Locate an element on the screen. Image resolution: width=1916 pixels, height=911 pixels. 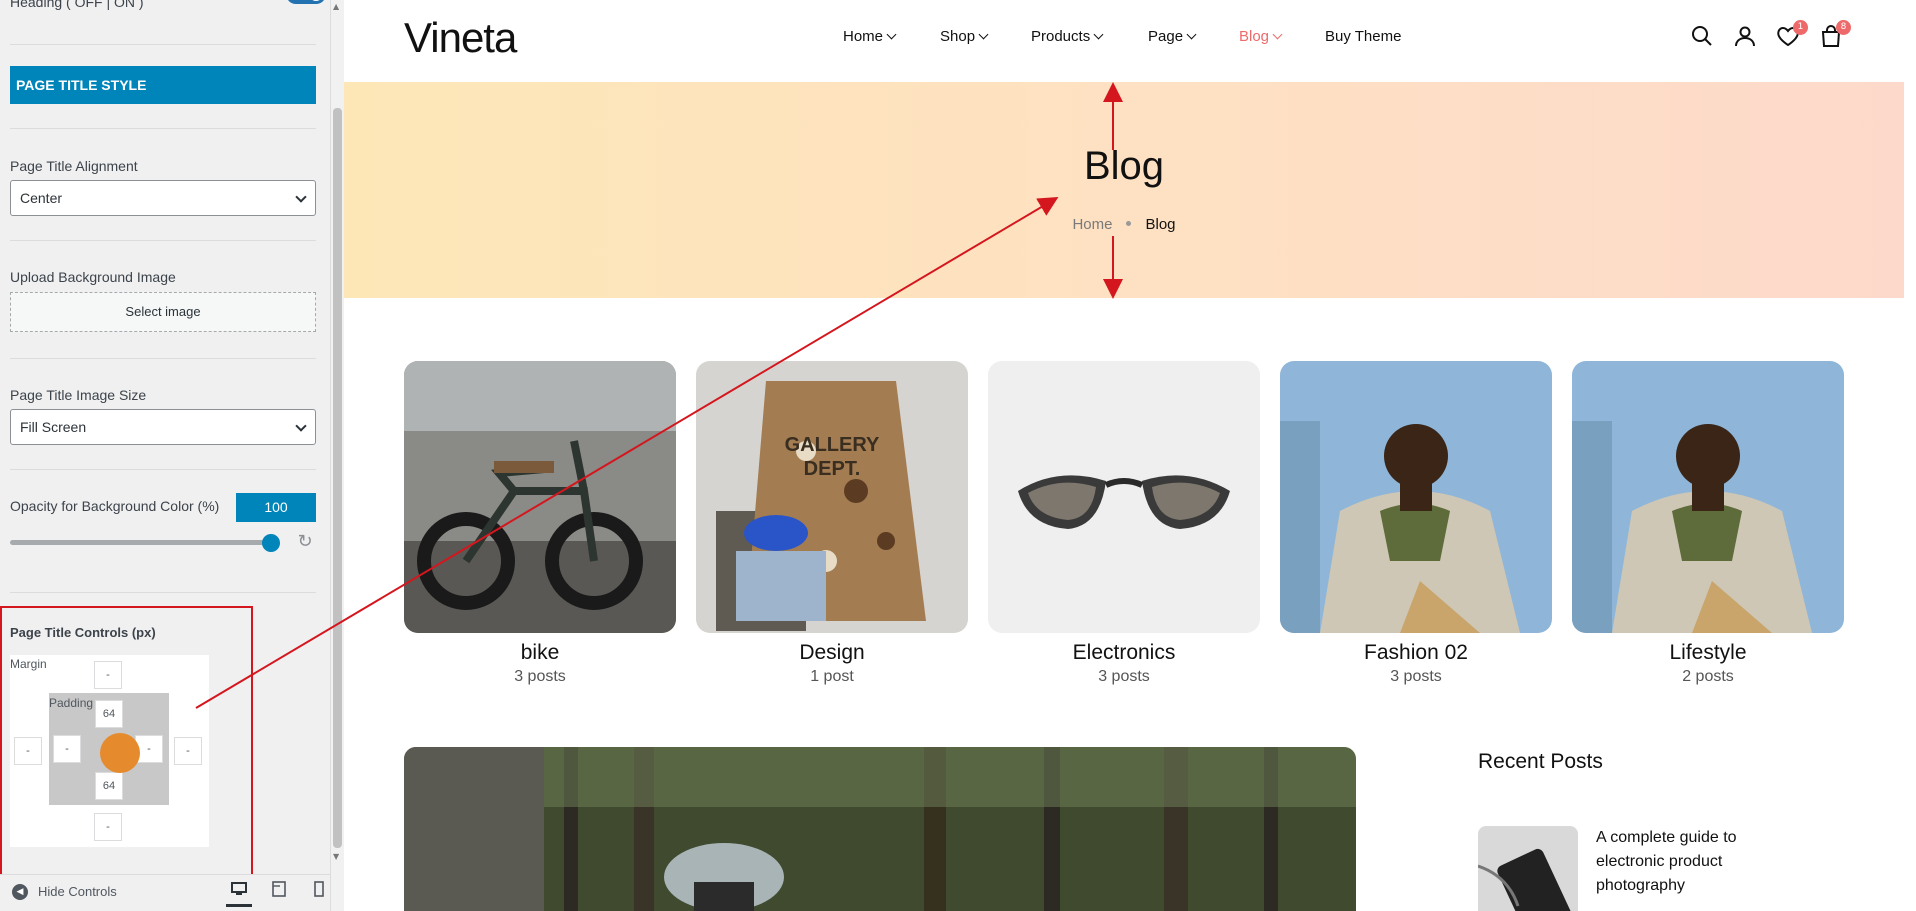
category-image-lifestyle is located at coordinates (1708, 497).